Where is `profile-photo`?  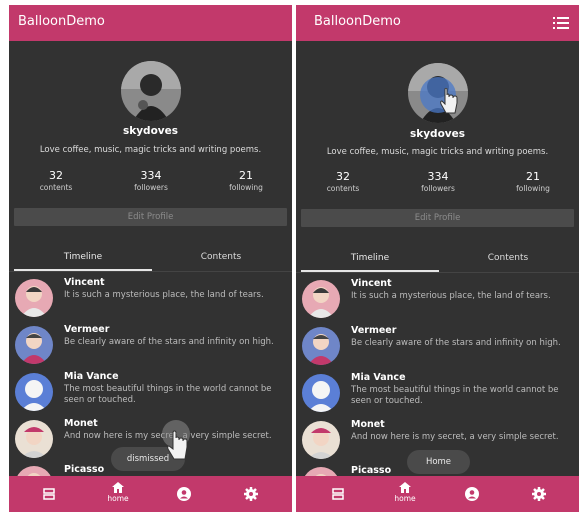
profile-photo is located at coordinates (150, 91).